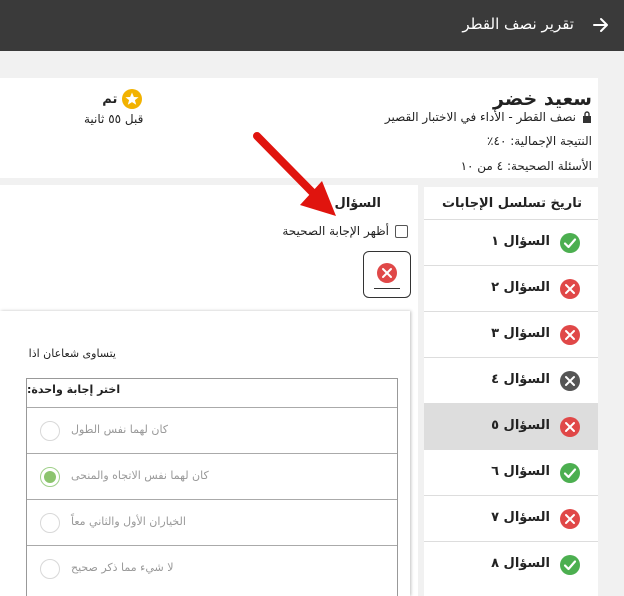 This screenshot has width=624, height=596. I want to click on sequence-item-label: السؤال ٢, so click(520, 287).